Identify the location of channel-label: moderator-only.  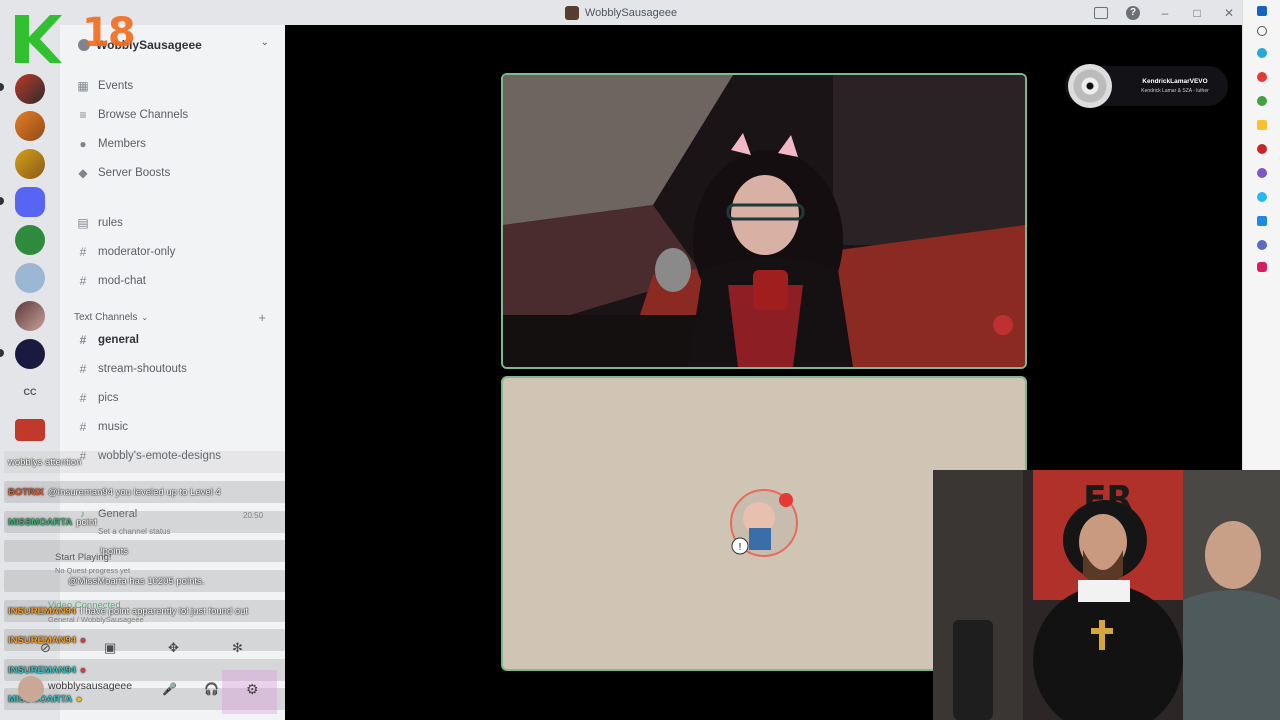
(137, 252).